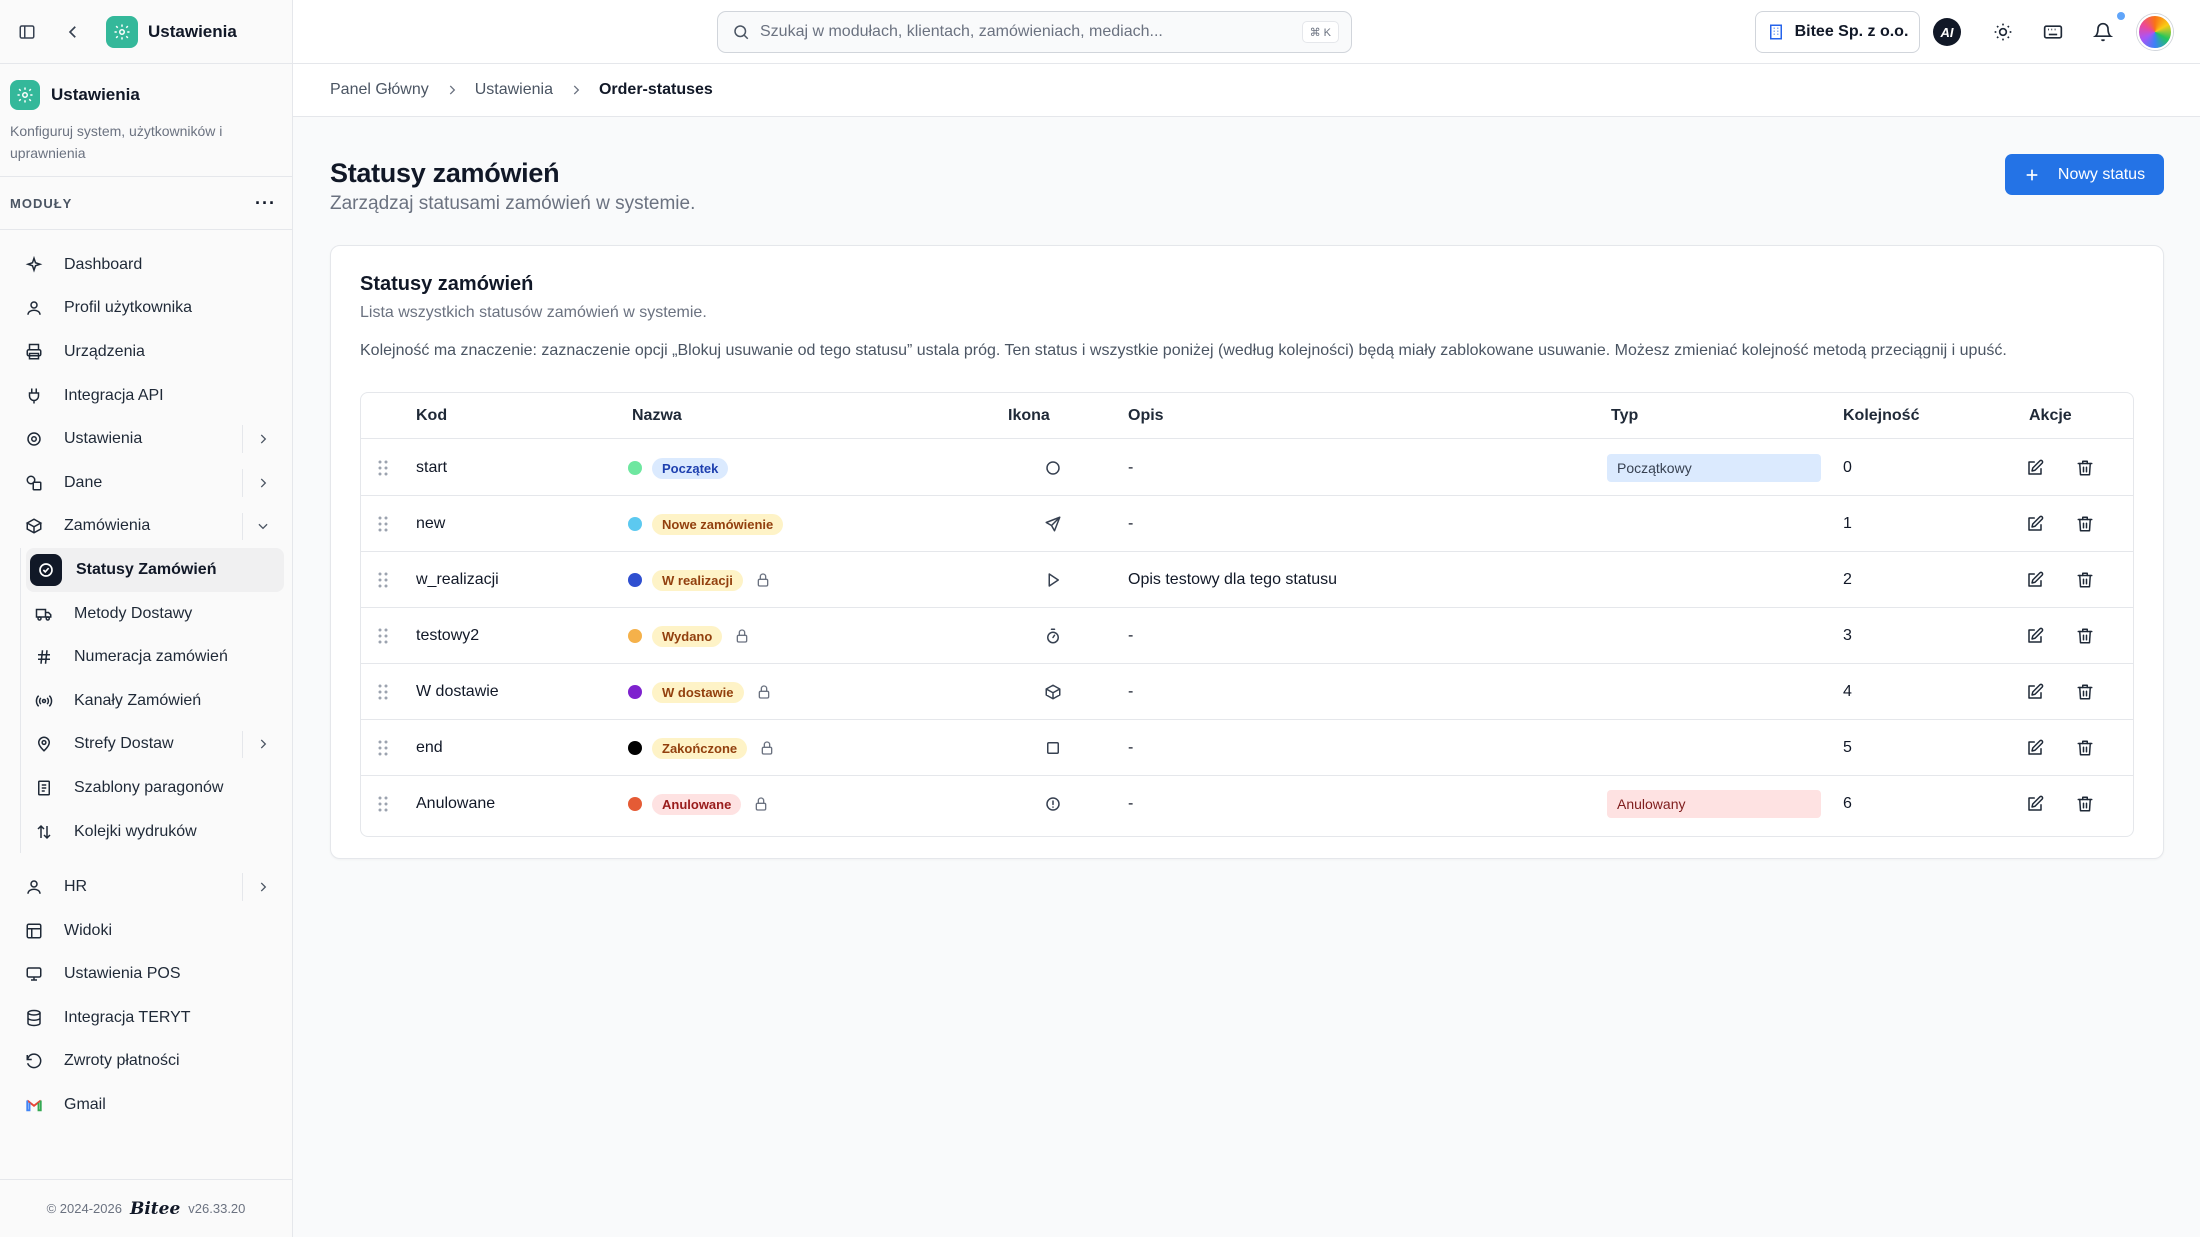 The width and height of the screenshot is (2200, 1237). I want to click on sidebar-item-api: Integracja API, so click(146, 396).